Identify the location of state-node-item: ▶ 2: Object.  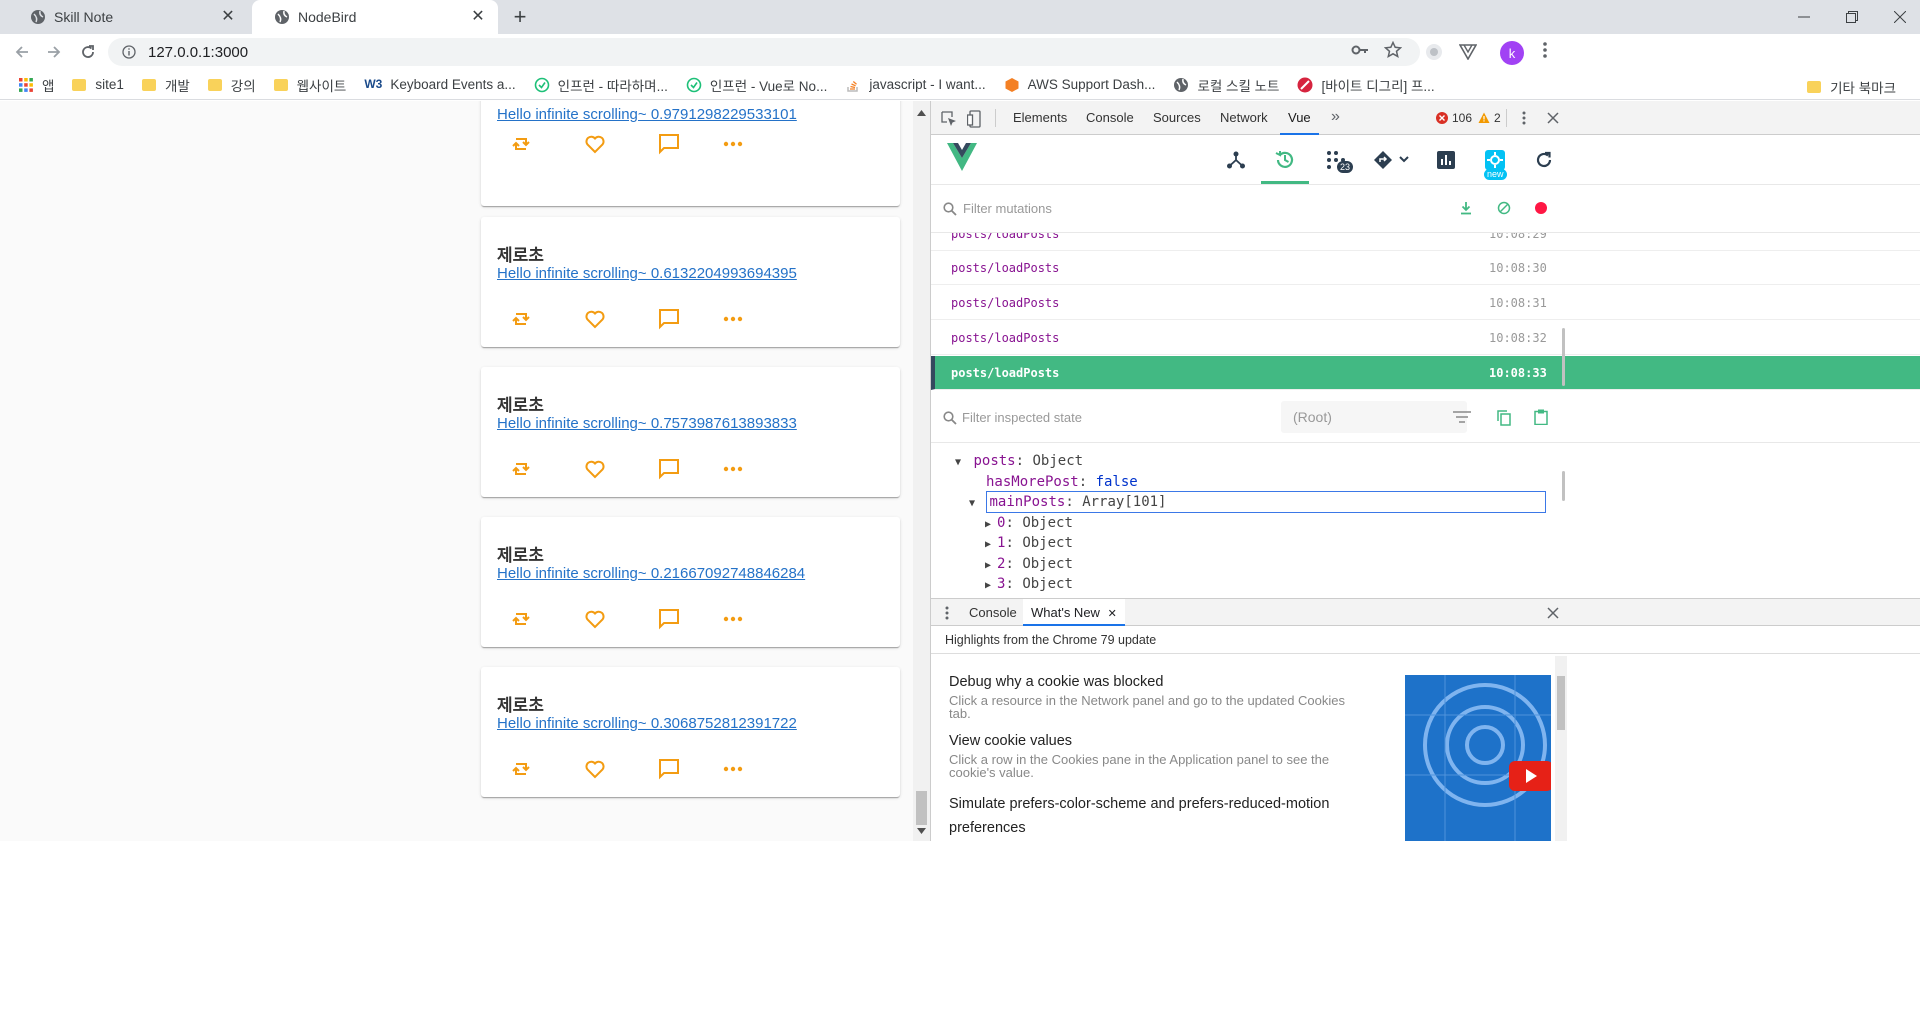
(1029, 564).